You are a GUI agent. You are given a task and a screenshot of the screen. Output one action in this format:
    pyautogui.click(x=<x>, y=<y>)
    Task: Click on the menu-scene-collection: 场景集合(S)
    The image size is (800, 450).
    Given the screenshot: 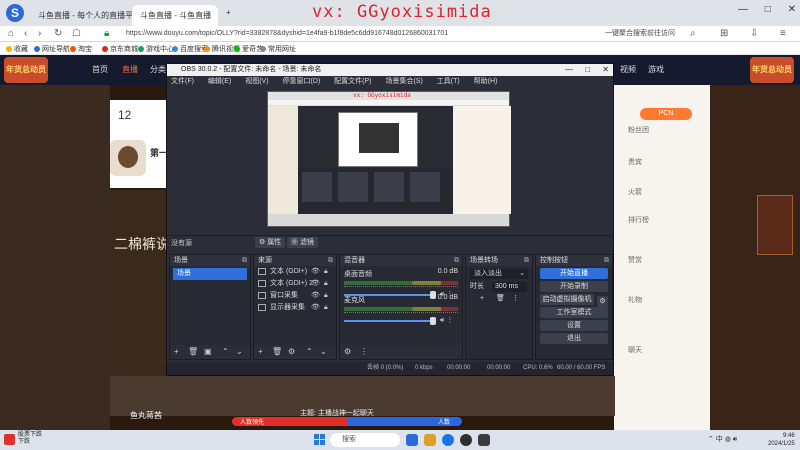 What is the action you would take?
    pyautogui.click(x=403, y=81)
    